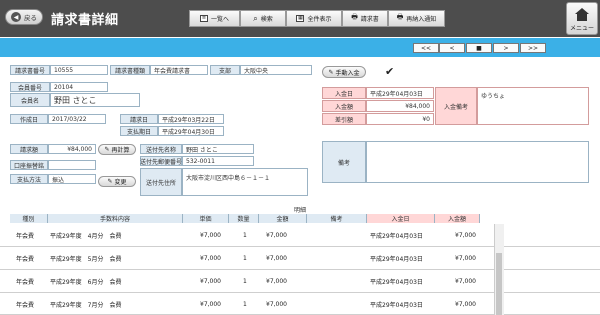 The width and height of the screenshot is (600, 315). What do you see at coordinates (245, 182) in the screenshot?
I see `dest-addr-field: 大阪市淀川区西中島６－１－１` at bounding box center [245, 182].